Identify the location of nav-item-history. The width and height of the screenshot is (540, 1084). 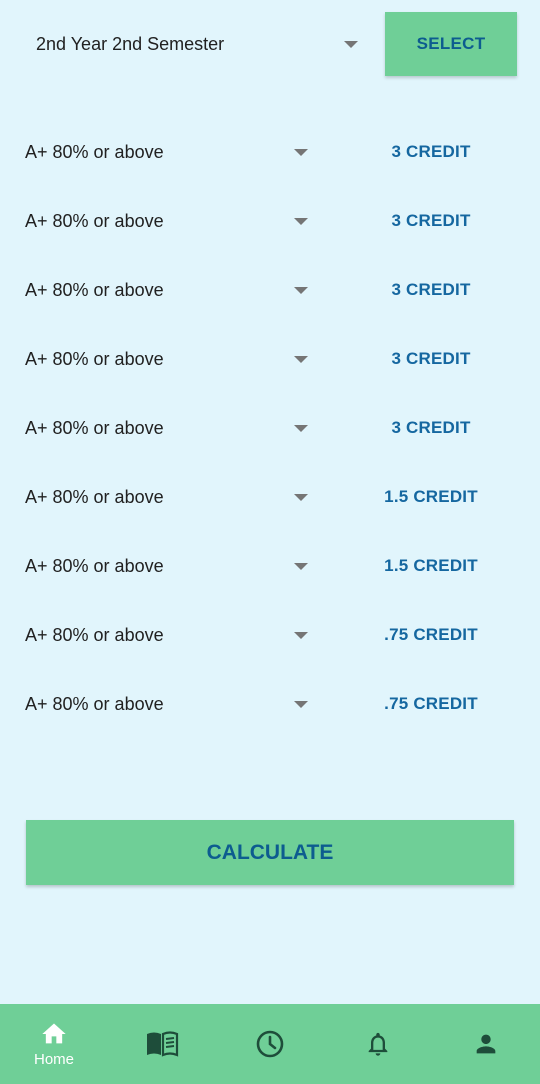
(270, 1044).